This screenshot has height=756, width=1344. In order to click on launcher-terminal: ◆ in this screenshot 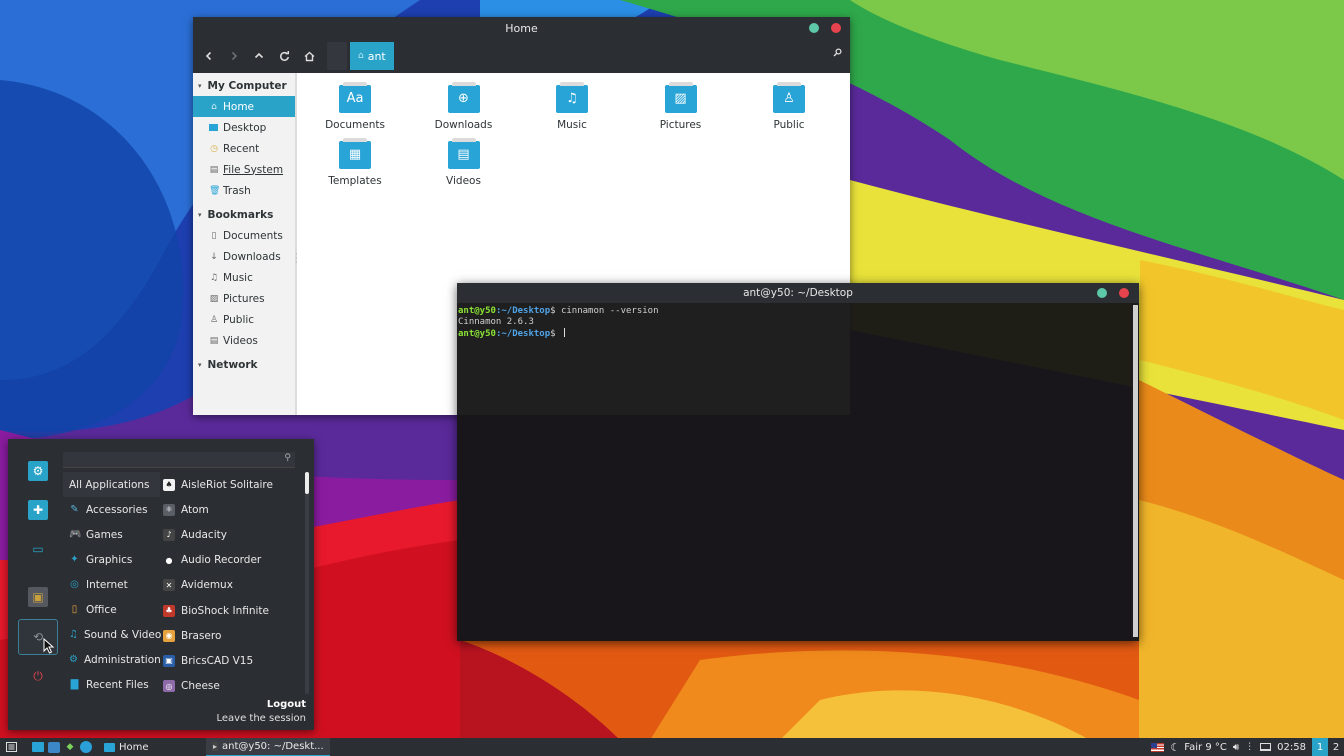, I will do `click(70, 747)`.